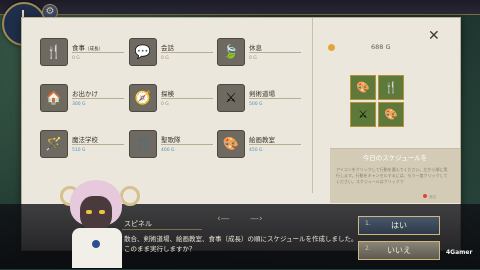 This screenshot has height=270, width=480. I want to click on activity-label: 探検, so click(167, 94).